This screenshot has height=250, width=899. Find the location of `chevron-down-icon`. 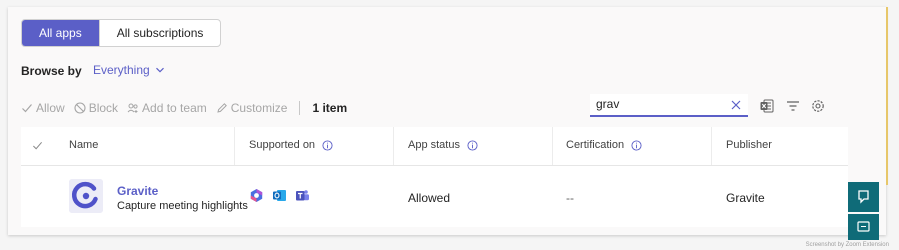

chevron-down-icon is located at coordinates (159, 70).